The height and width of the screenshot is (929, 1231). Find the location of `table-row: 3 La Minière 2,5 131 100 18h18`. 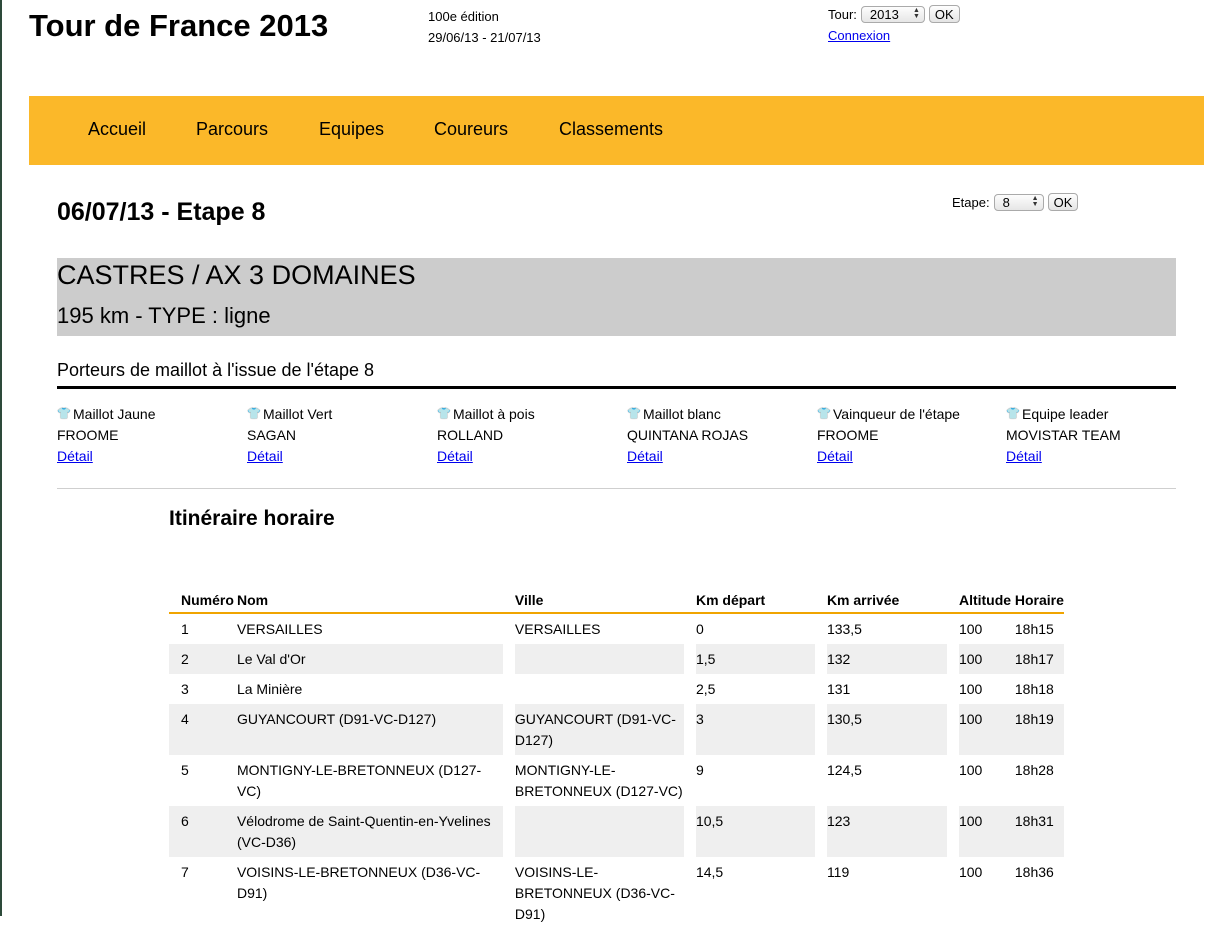

table-row: 3 La Minière 2,5 131 100 18h18 is located at coordinates (616, 689).